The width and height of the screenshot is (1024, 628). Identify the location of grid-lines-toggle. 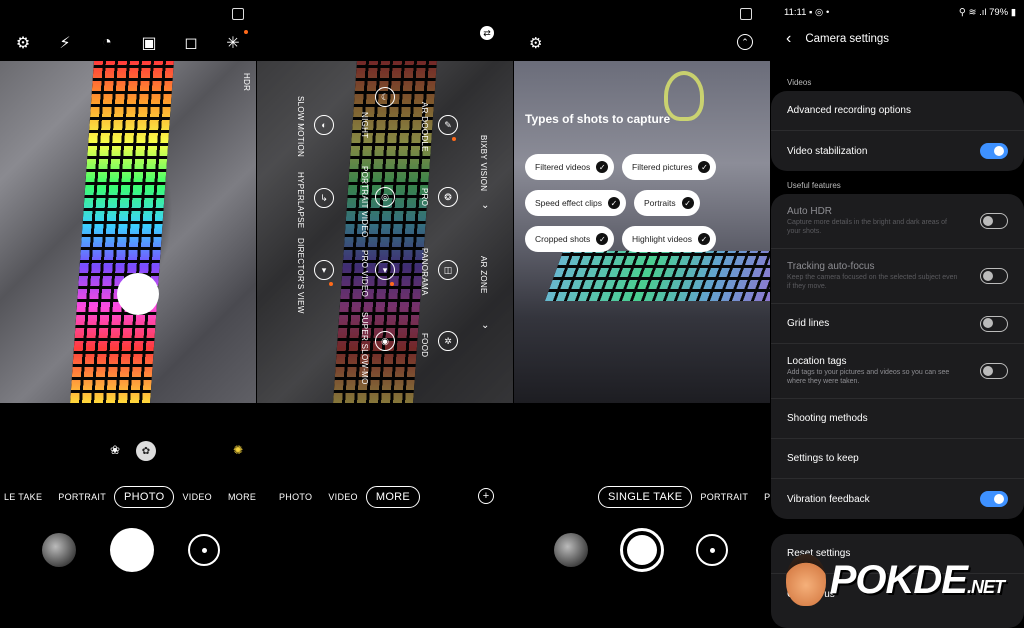
(994, 323).